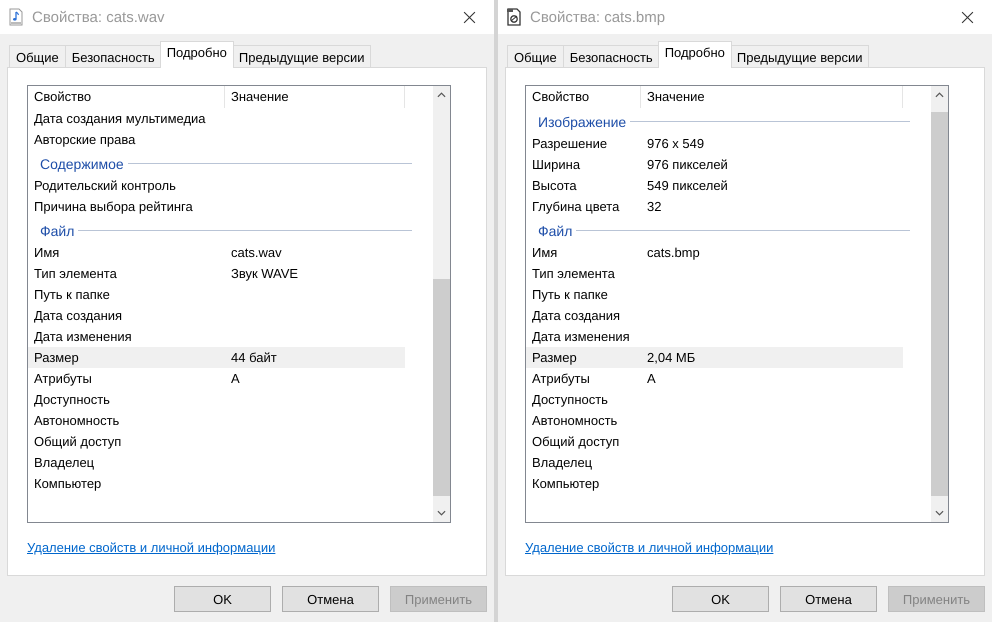  I want to click on window-title: Свойства: cats.wav, so click(99, 17).